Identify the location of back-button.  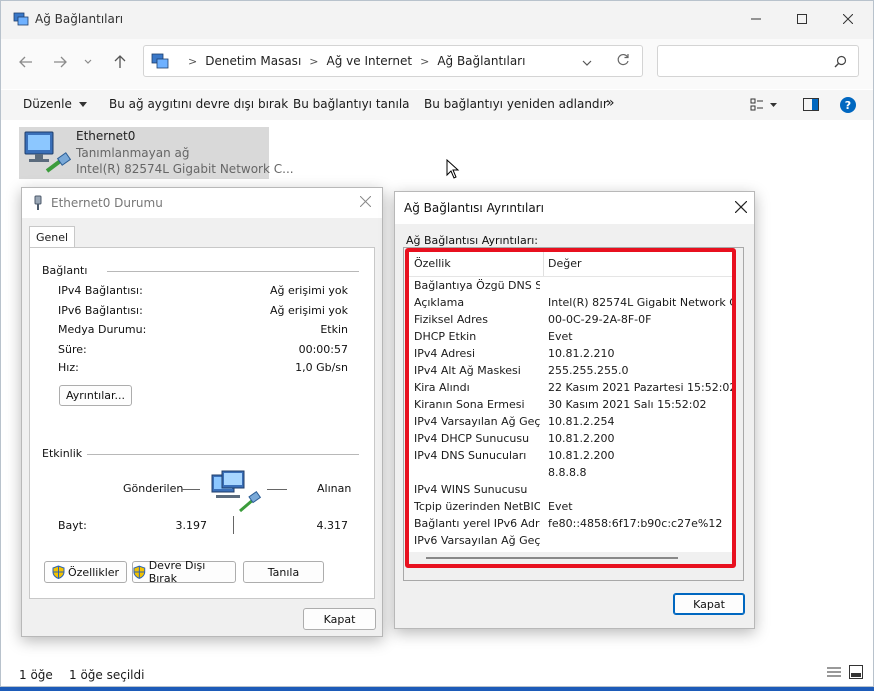
(26, 62).